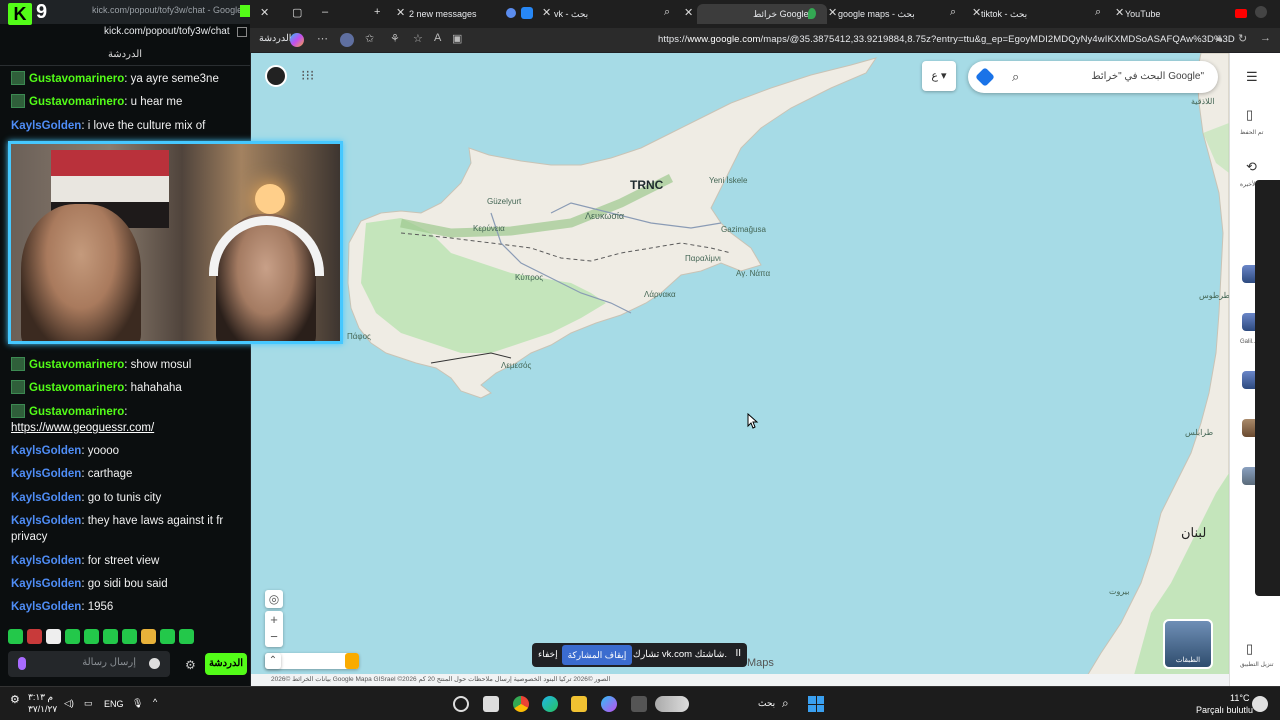  What do you see at coordinates (275, 38) in the screenshot?
I see `sidebar-chat-label: الدردشة` at bounding box center [275, 38].